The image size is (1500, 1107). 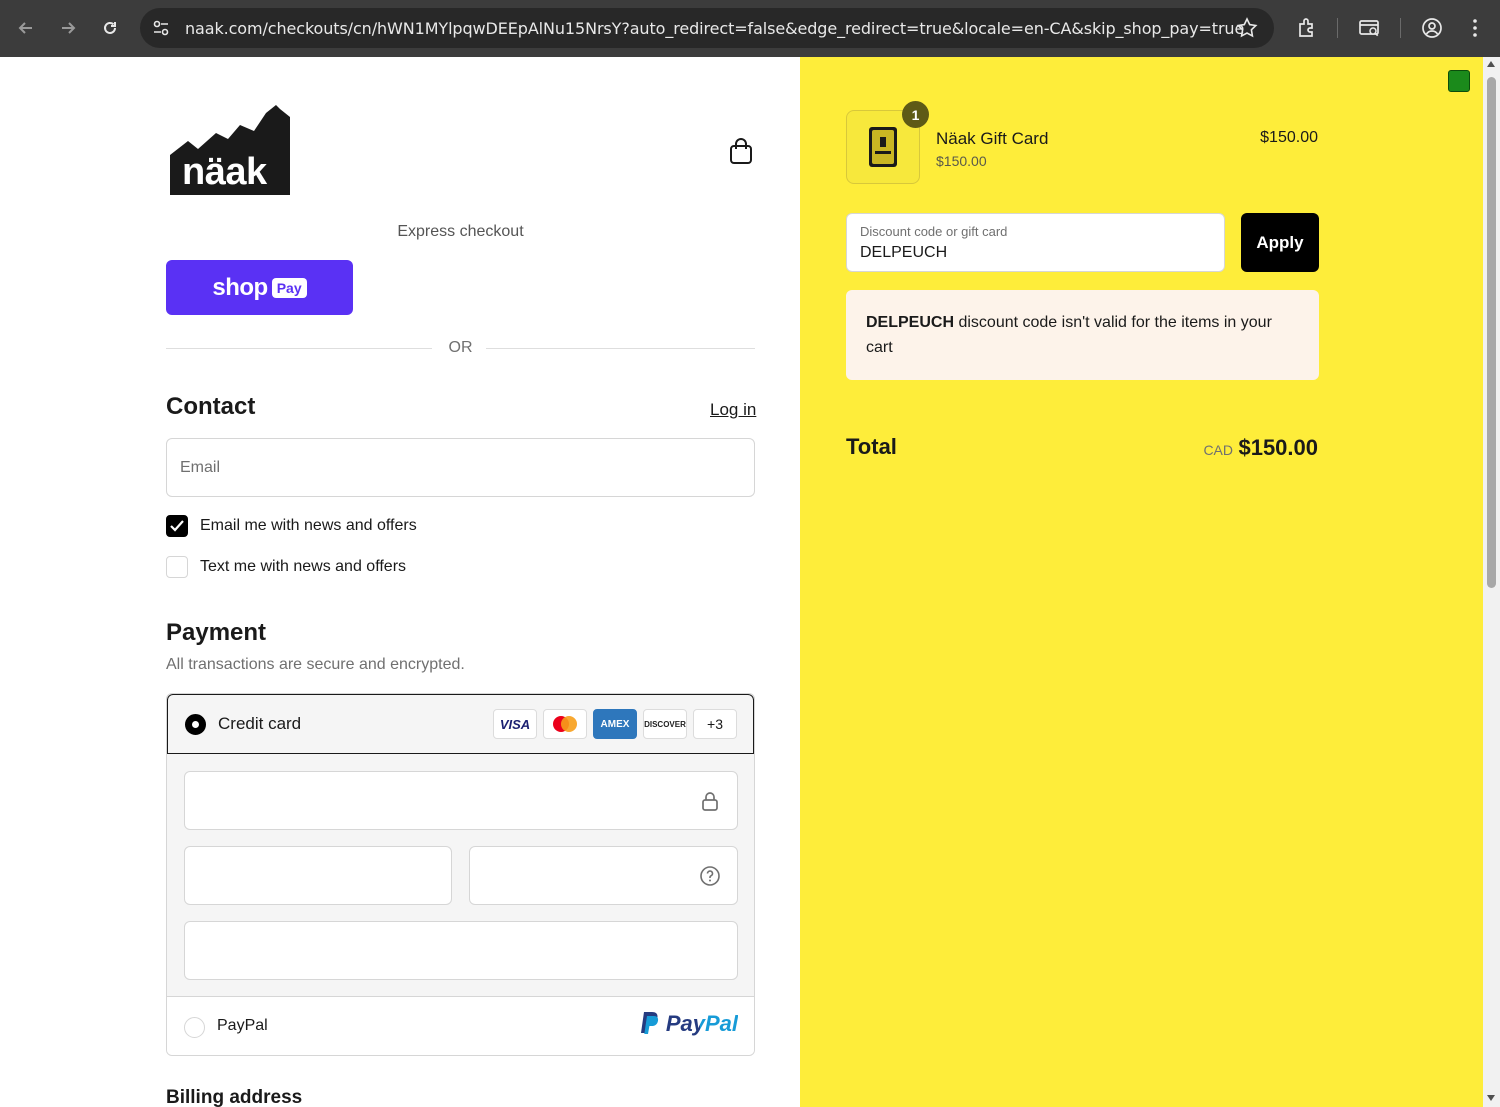 I want to click on paypal-option: PayPal PayPal, so click(x=460, y=1025).